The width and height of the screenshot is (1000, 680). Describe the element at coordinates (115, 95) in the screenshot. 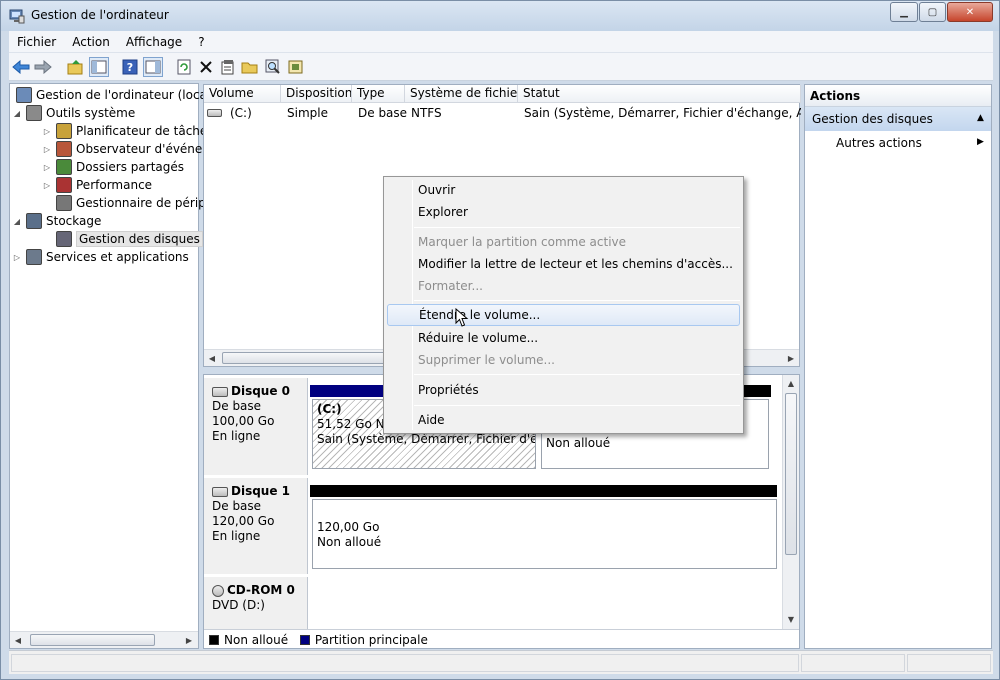

I see `tree-item: Gestion de l'ordinateur (local)` at that location.